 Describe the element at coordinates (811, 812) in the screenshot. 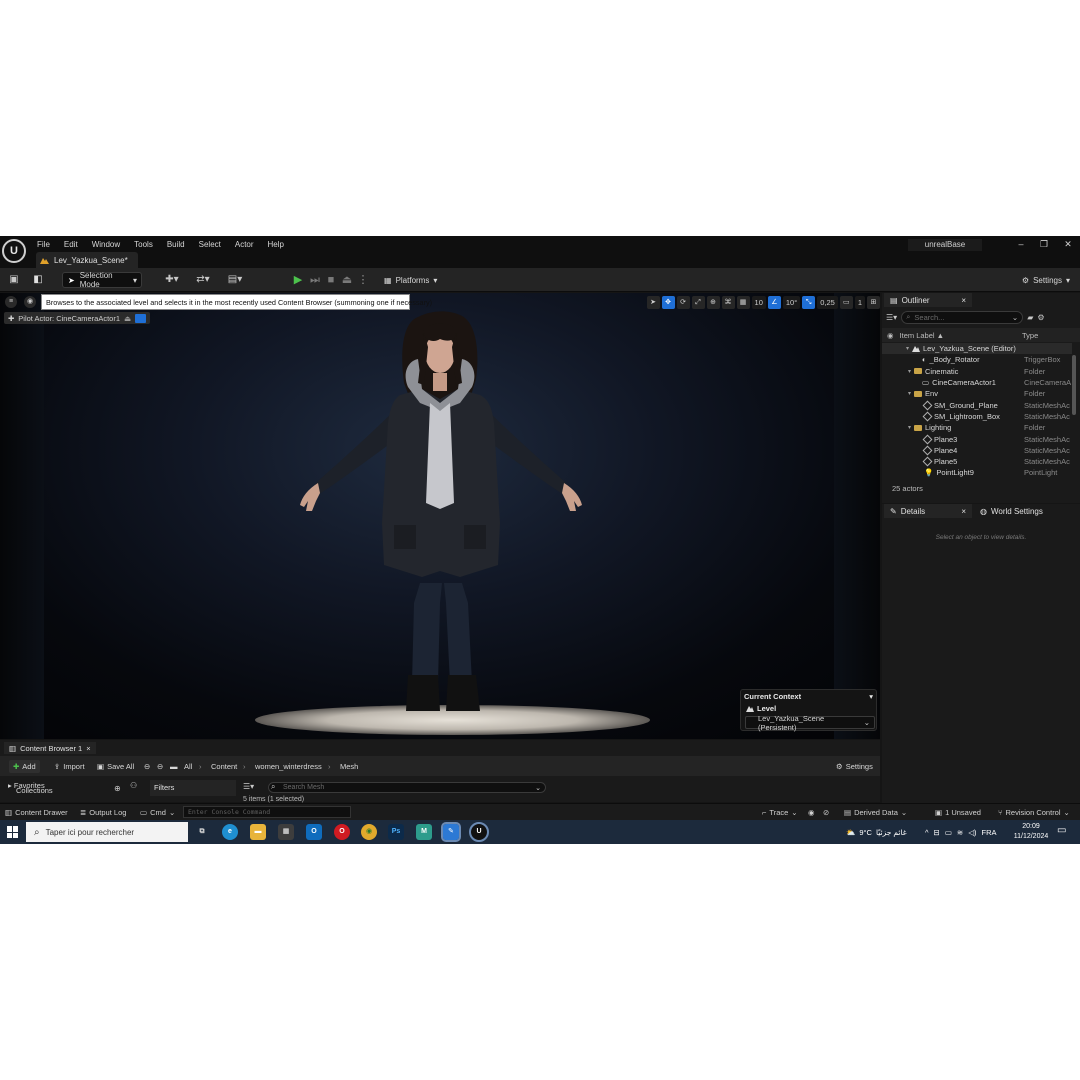

I see `record-icon: ◉` at that location.